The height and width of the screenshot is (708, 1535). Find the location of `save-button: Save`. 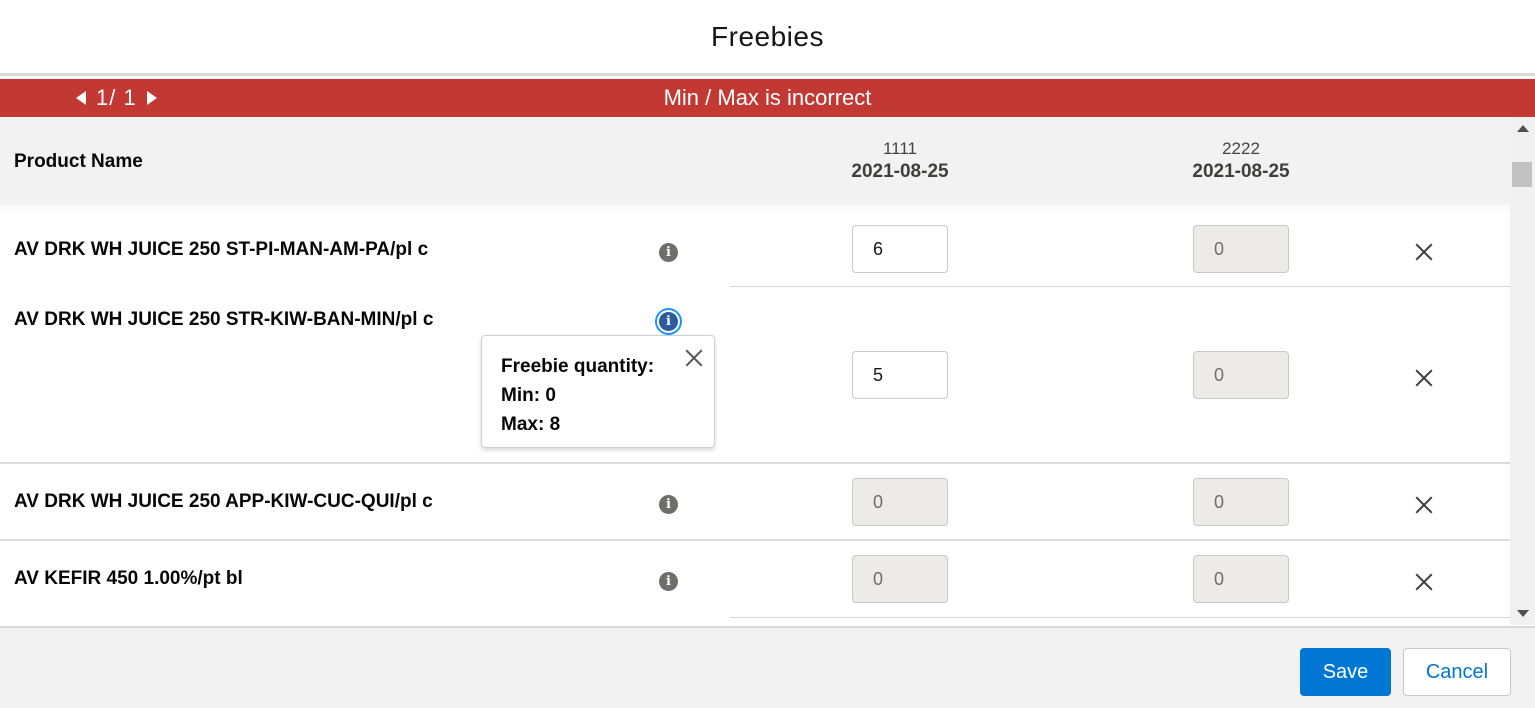

save-button: Save is located at coordinates (1345, 672).